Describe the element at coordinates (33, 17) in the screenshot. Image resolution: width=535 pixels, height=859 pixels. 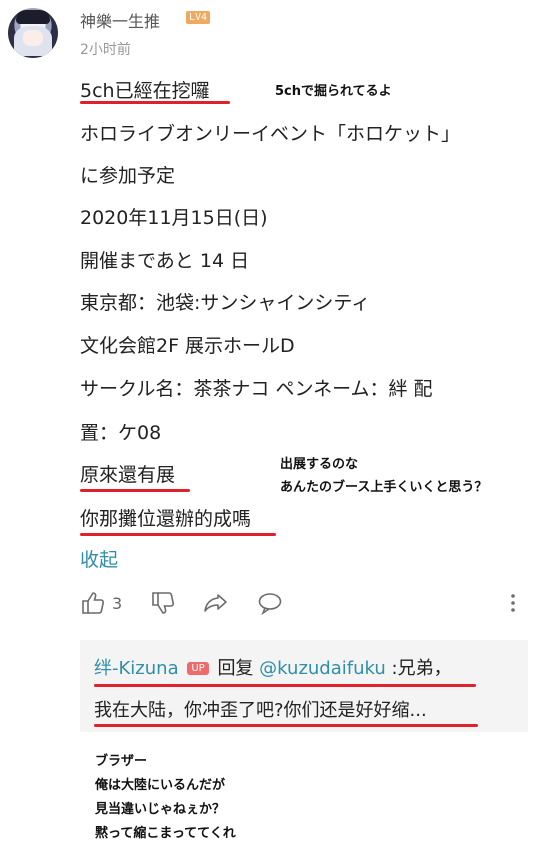
I see `avatar-hat` at that location.